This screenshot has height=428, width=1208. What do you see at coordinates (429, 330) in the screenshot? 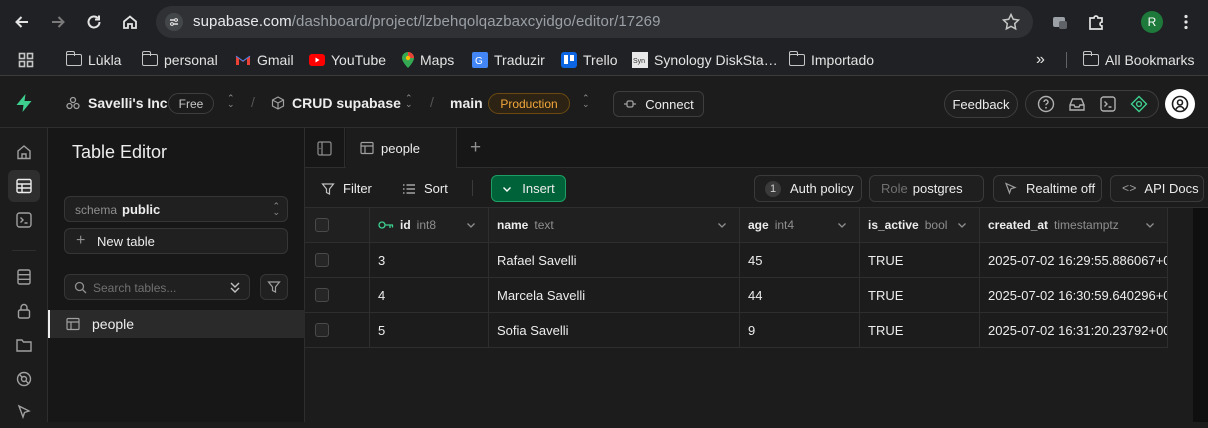
I see `cell-id: 5` at bounding box center [429, 330].